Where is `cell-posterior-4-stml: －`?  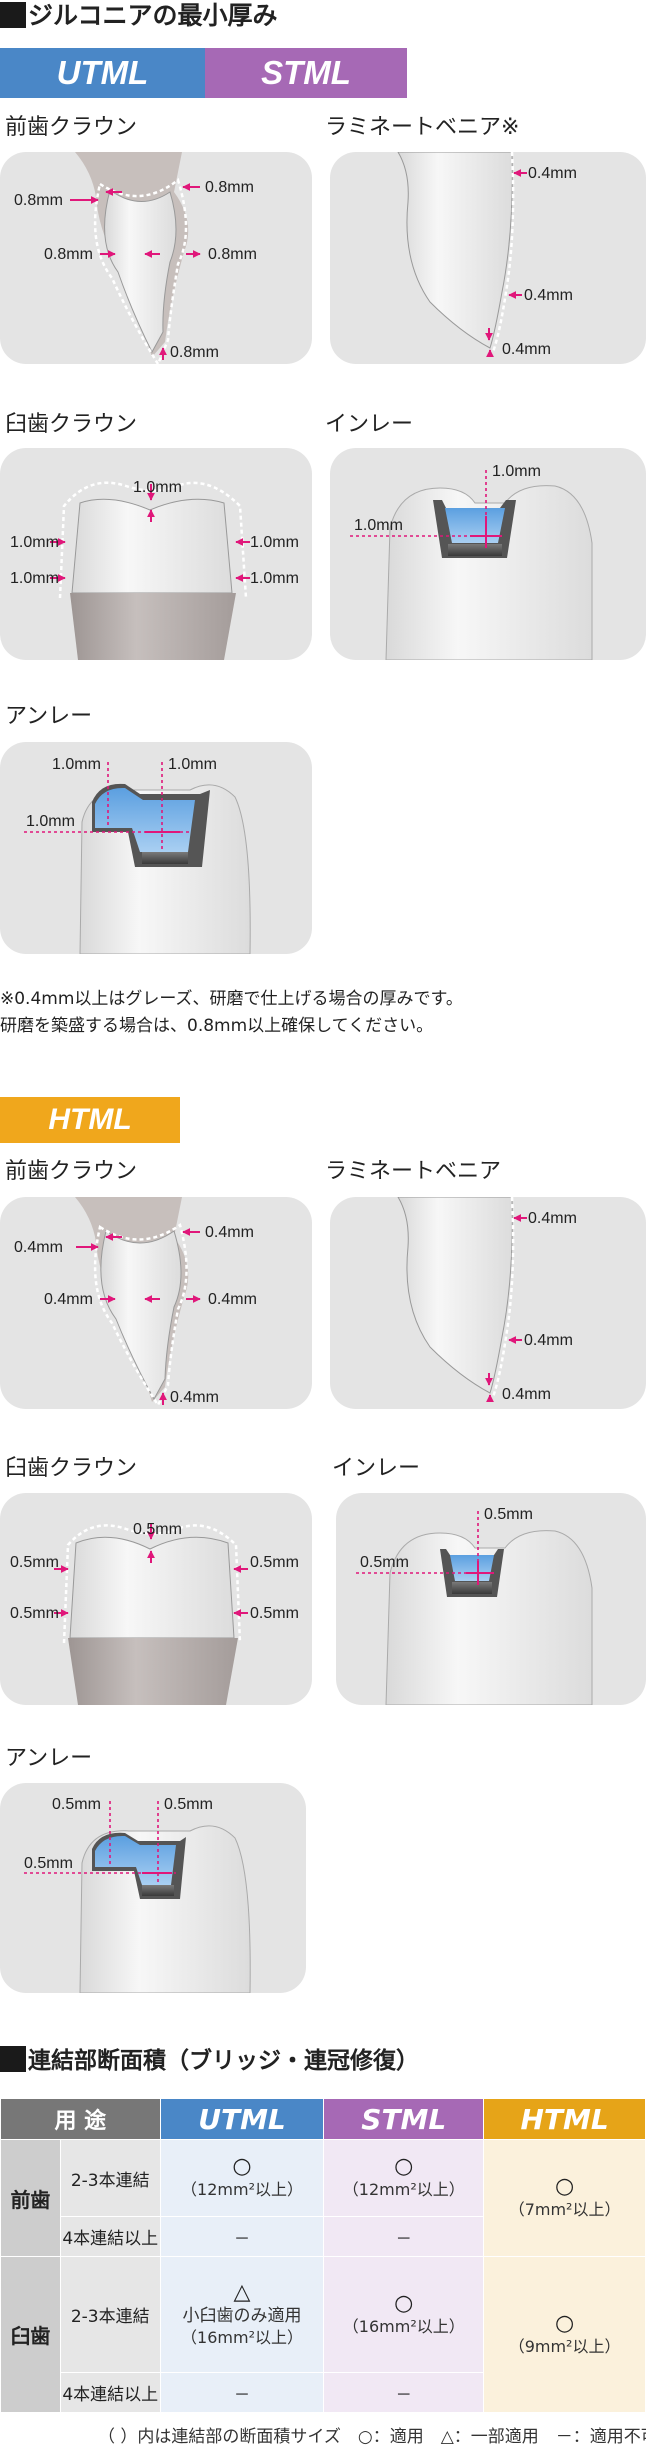 cell-posterior-4-stml: － is located at coordinates (404, 2392).